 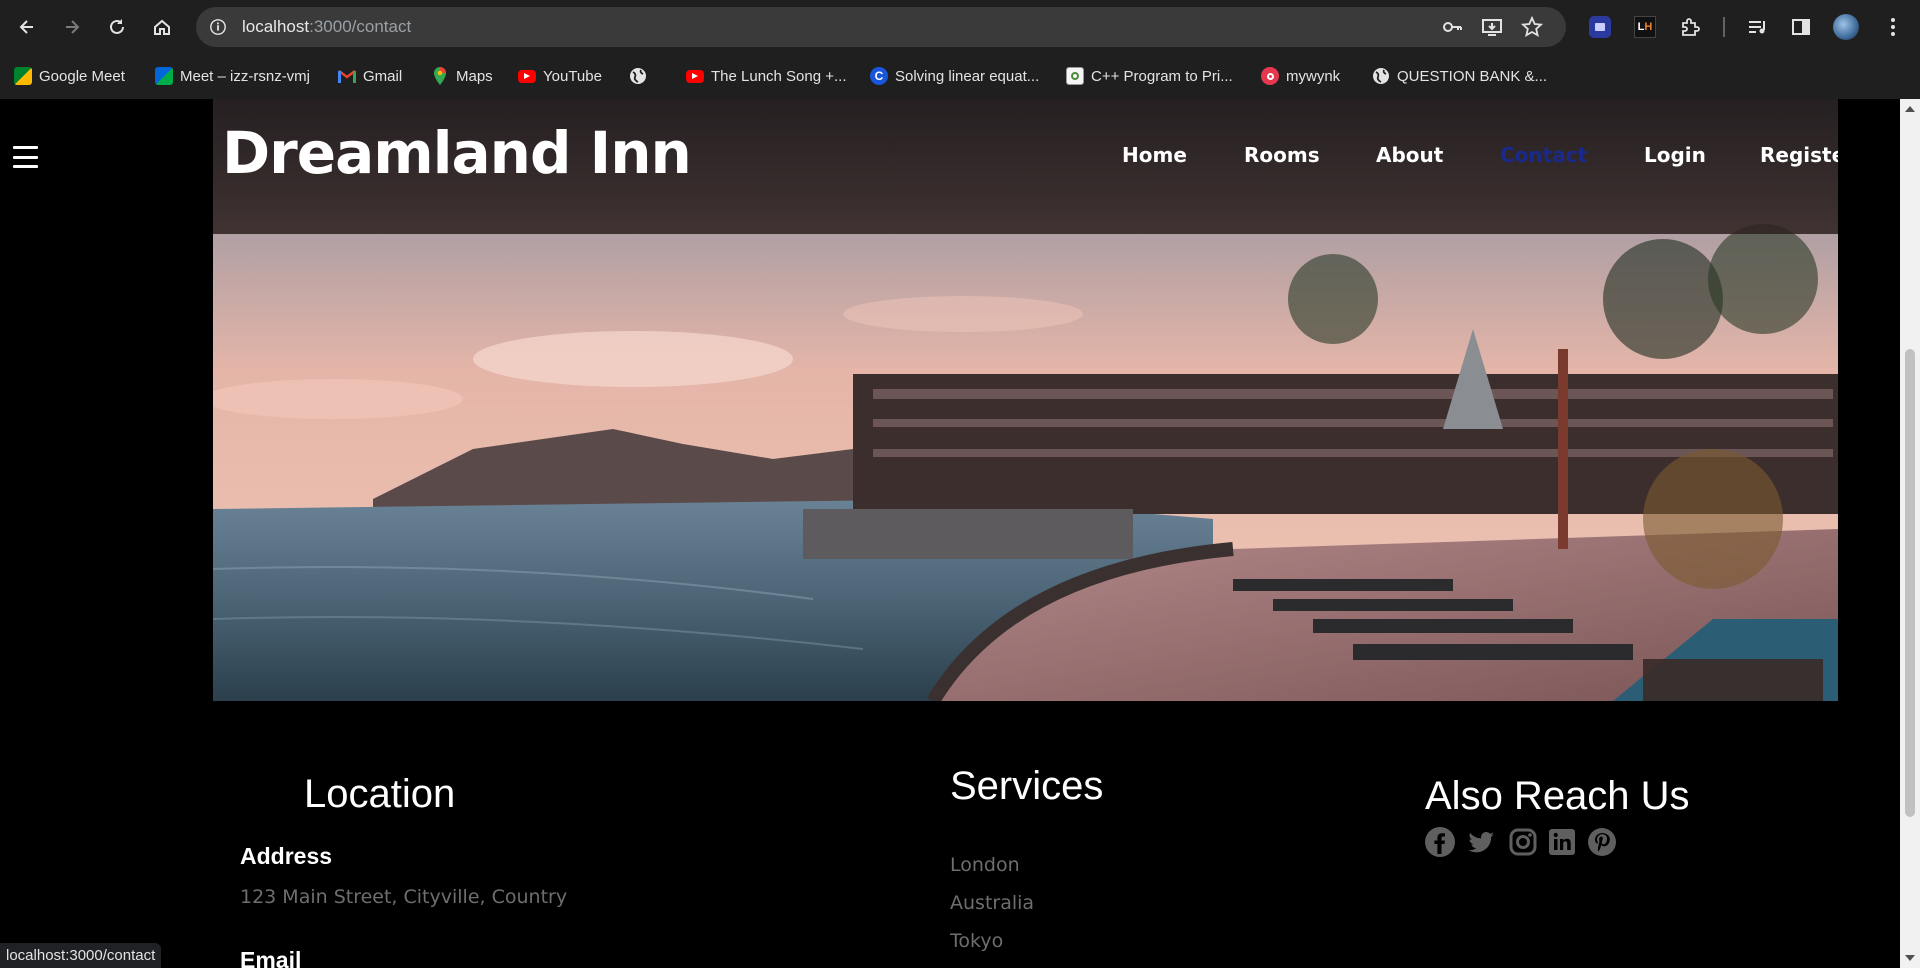 I want to click on bookmark-label: mywynk, so click(x=1313, y=76).